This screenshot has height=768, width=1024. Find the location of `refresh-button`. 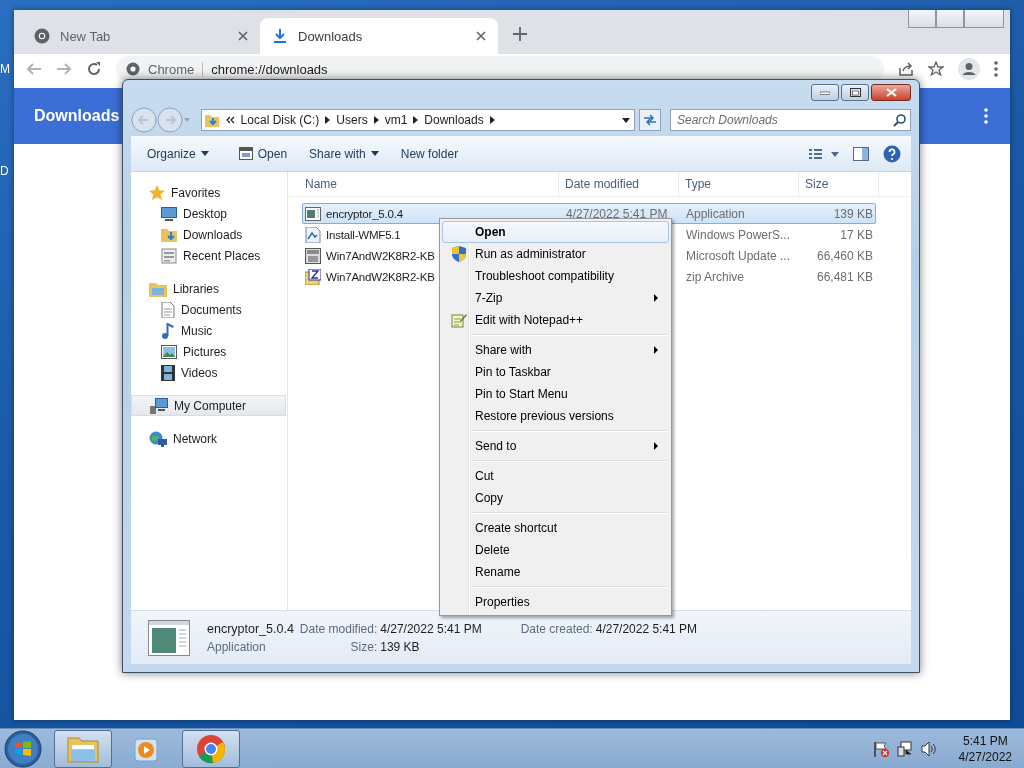

refresh-button is located at coordinates (650, 120).